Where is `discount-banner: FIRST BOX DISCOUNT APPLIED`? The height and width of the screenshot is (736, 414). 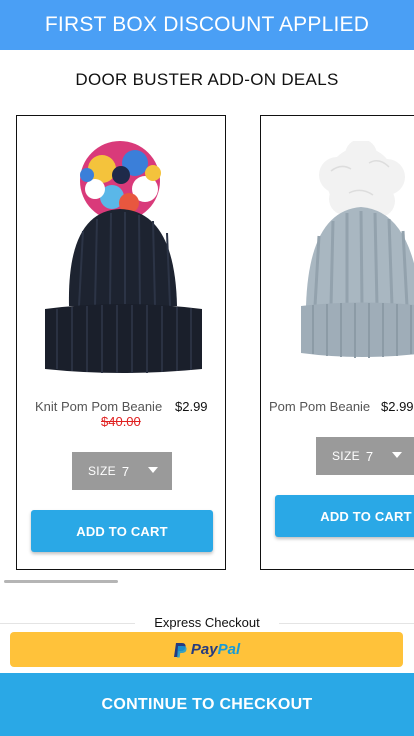
discount-banner: FIRST BOX DISCOUNT APPLIED is located at coordinates (207, 25).